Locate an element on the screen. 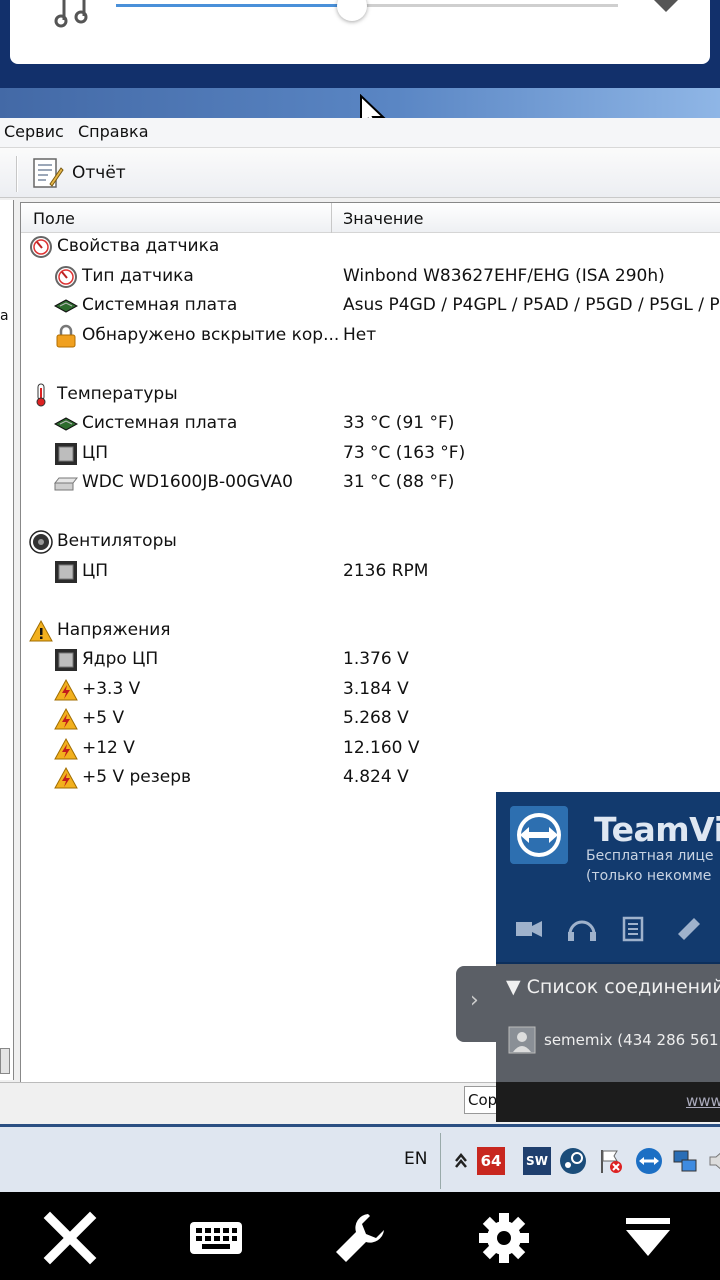 Image resolution: width=720 pixels, height=1280 pixels. teamviewer-website-link: www is located at coordinates (703, 1101).